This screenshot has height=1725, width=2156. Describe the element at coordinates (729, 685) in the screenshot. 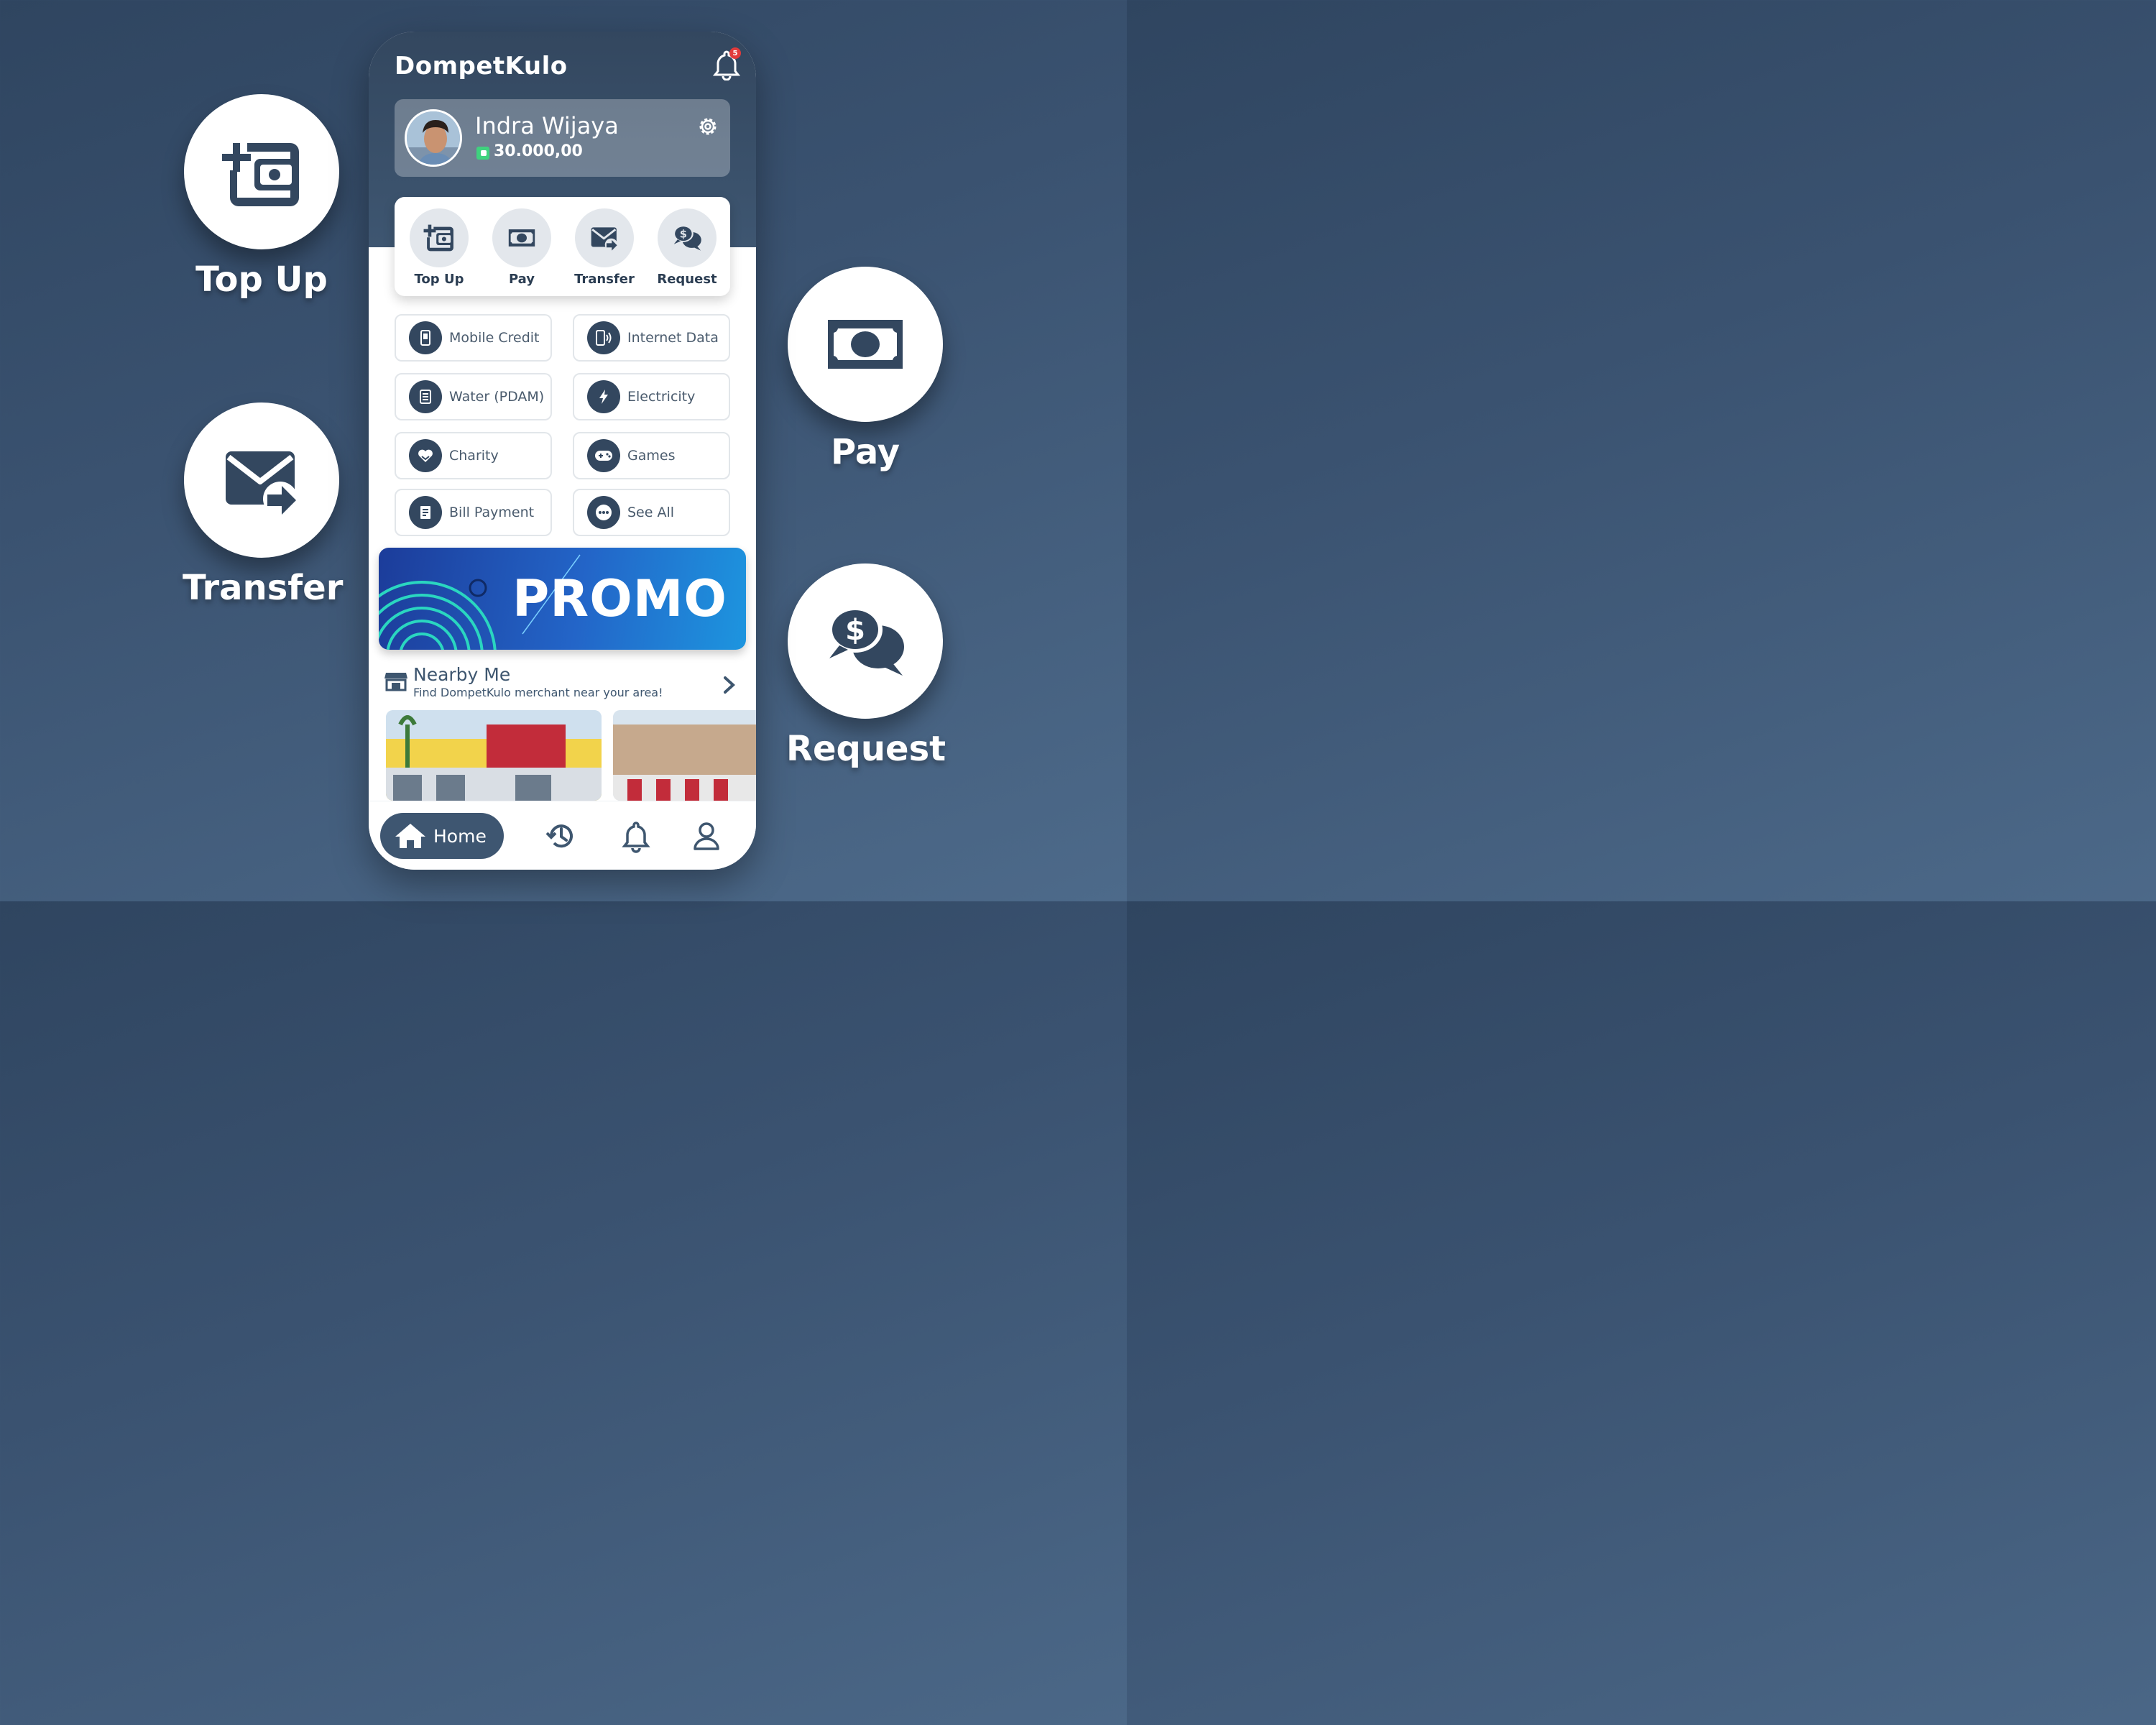

I see `chevron-right-icon` at that location.